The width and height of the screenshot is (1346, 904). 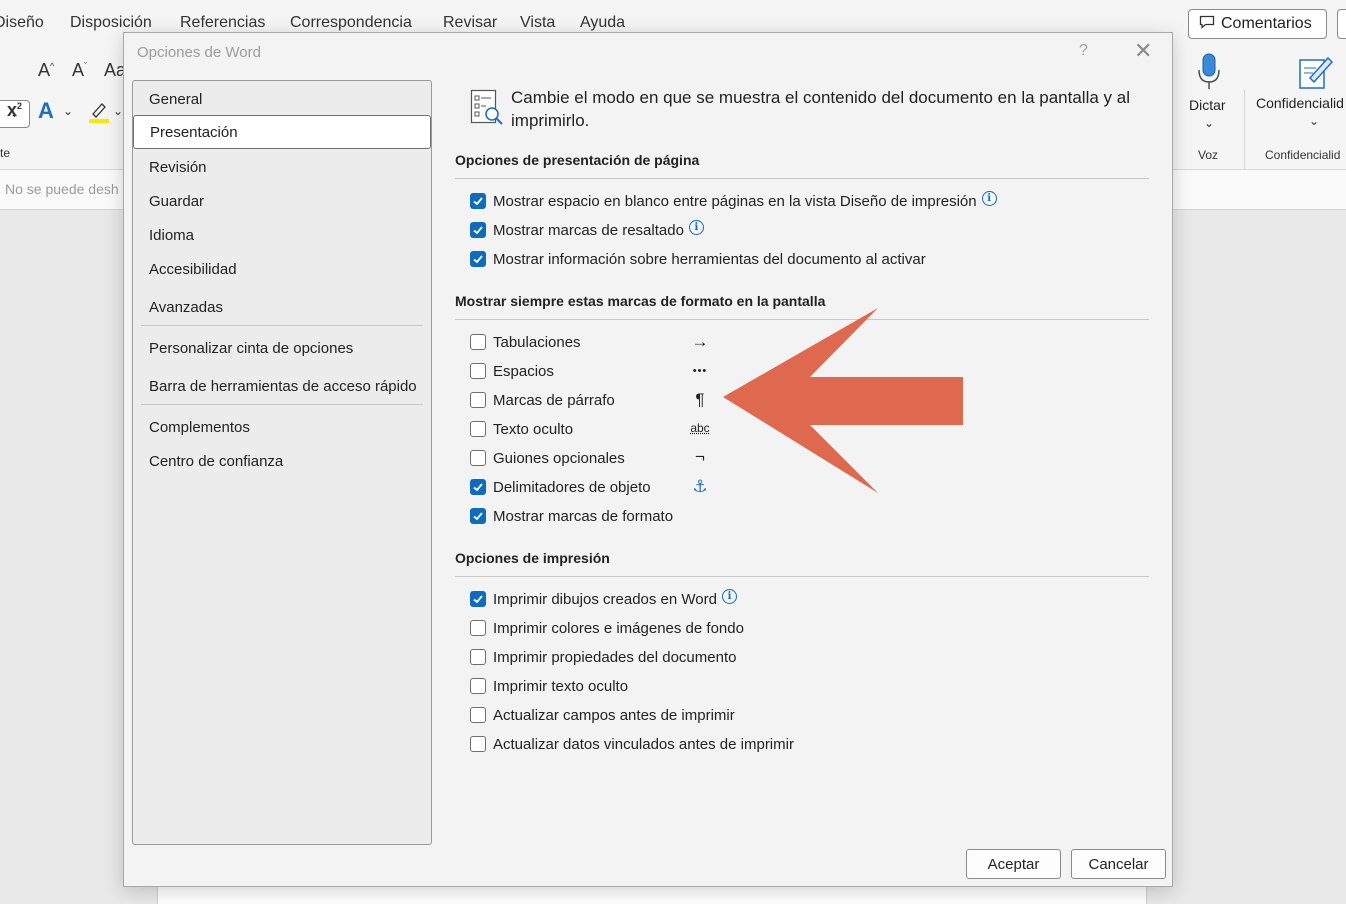 I want to click on menu-mailings: Correspondencia, so click(x=351, y=23).